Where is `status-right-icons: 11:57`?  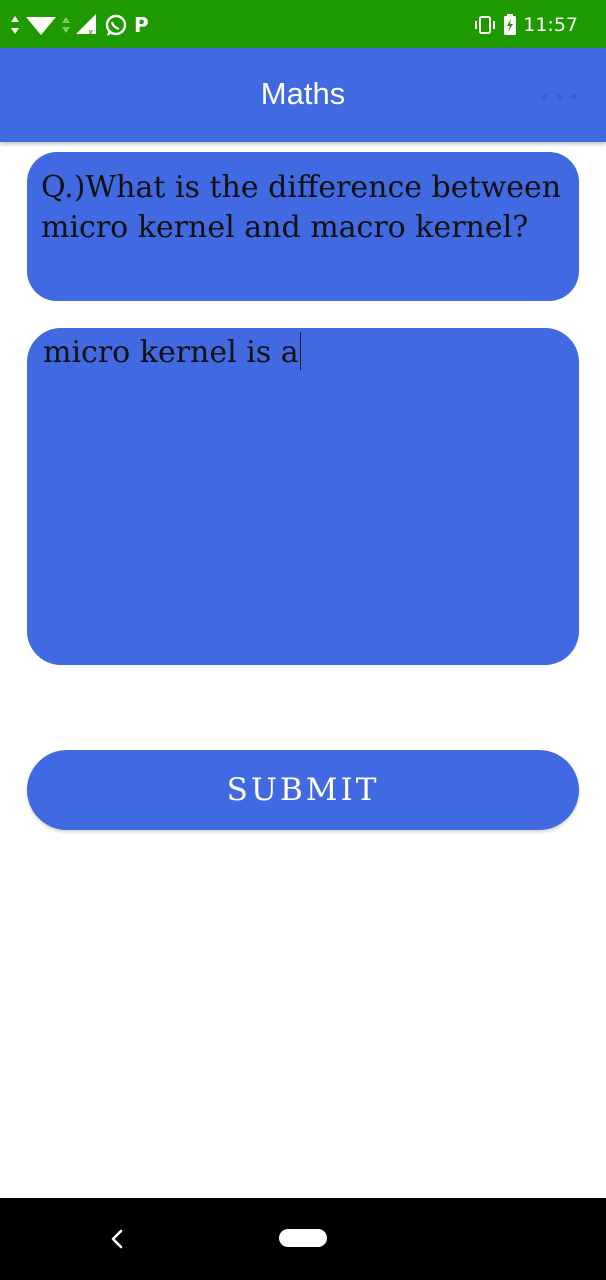
status-right-icons: 11:57 is located at coordinates (525, 25).